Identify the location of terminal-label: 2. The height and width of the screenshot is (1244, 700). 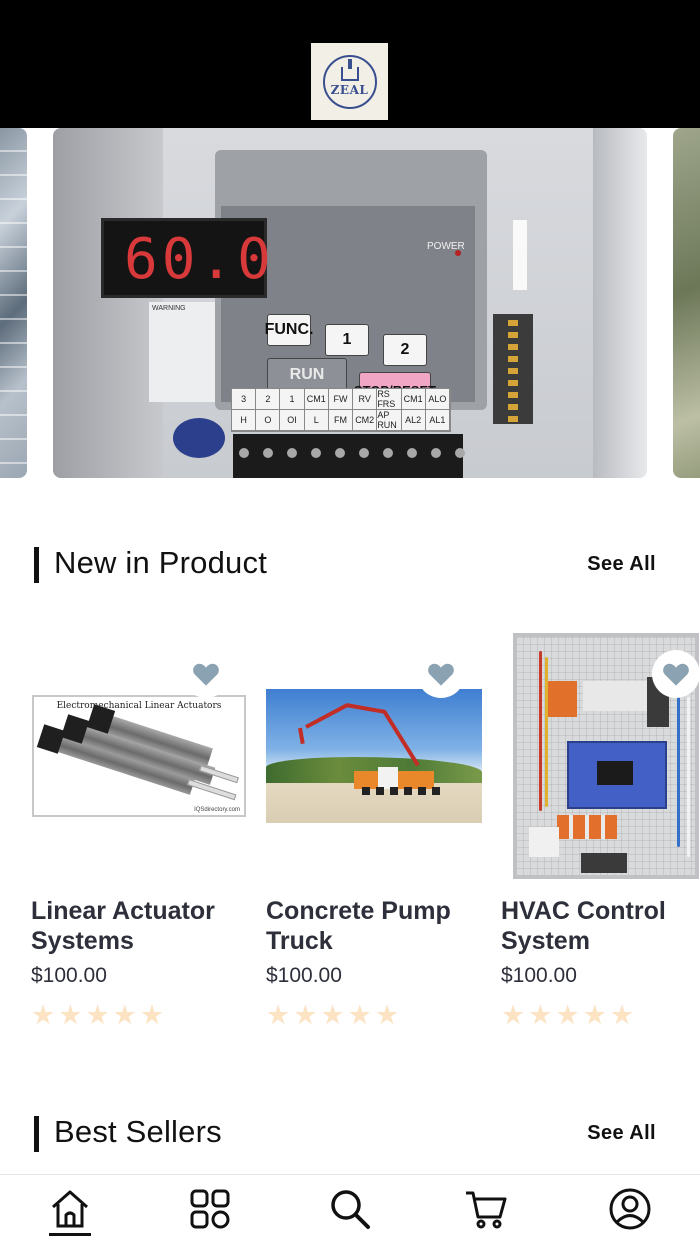
(268, 399).